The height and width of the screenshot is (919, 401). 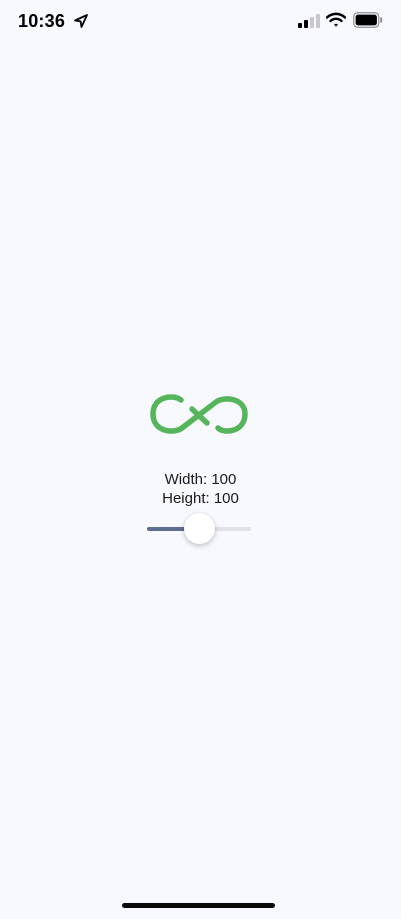 What do you see at coordinates (309, 21) in the screenshot?
I see `cellular-signal-icon` at bounding box center [309, 21].